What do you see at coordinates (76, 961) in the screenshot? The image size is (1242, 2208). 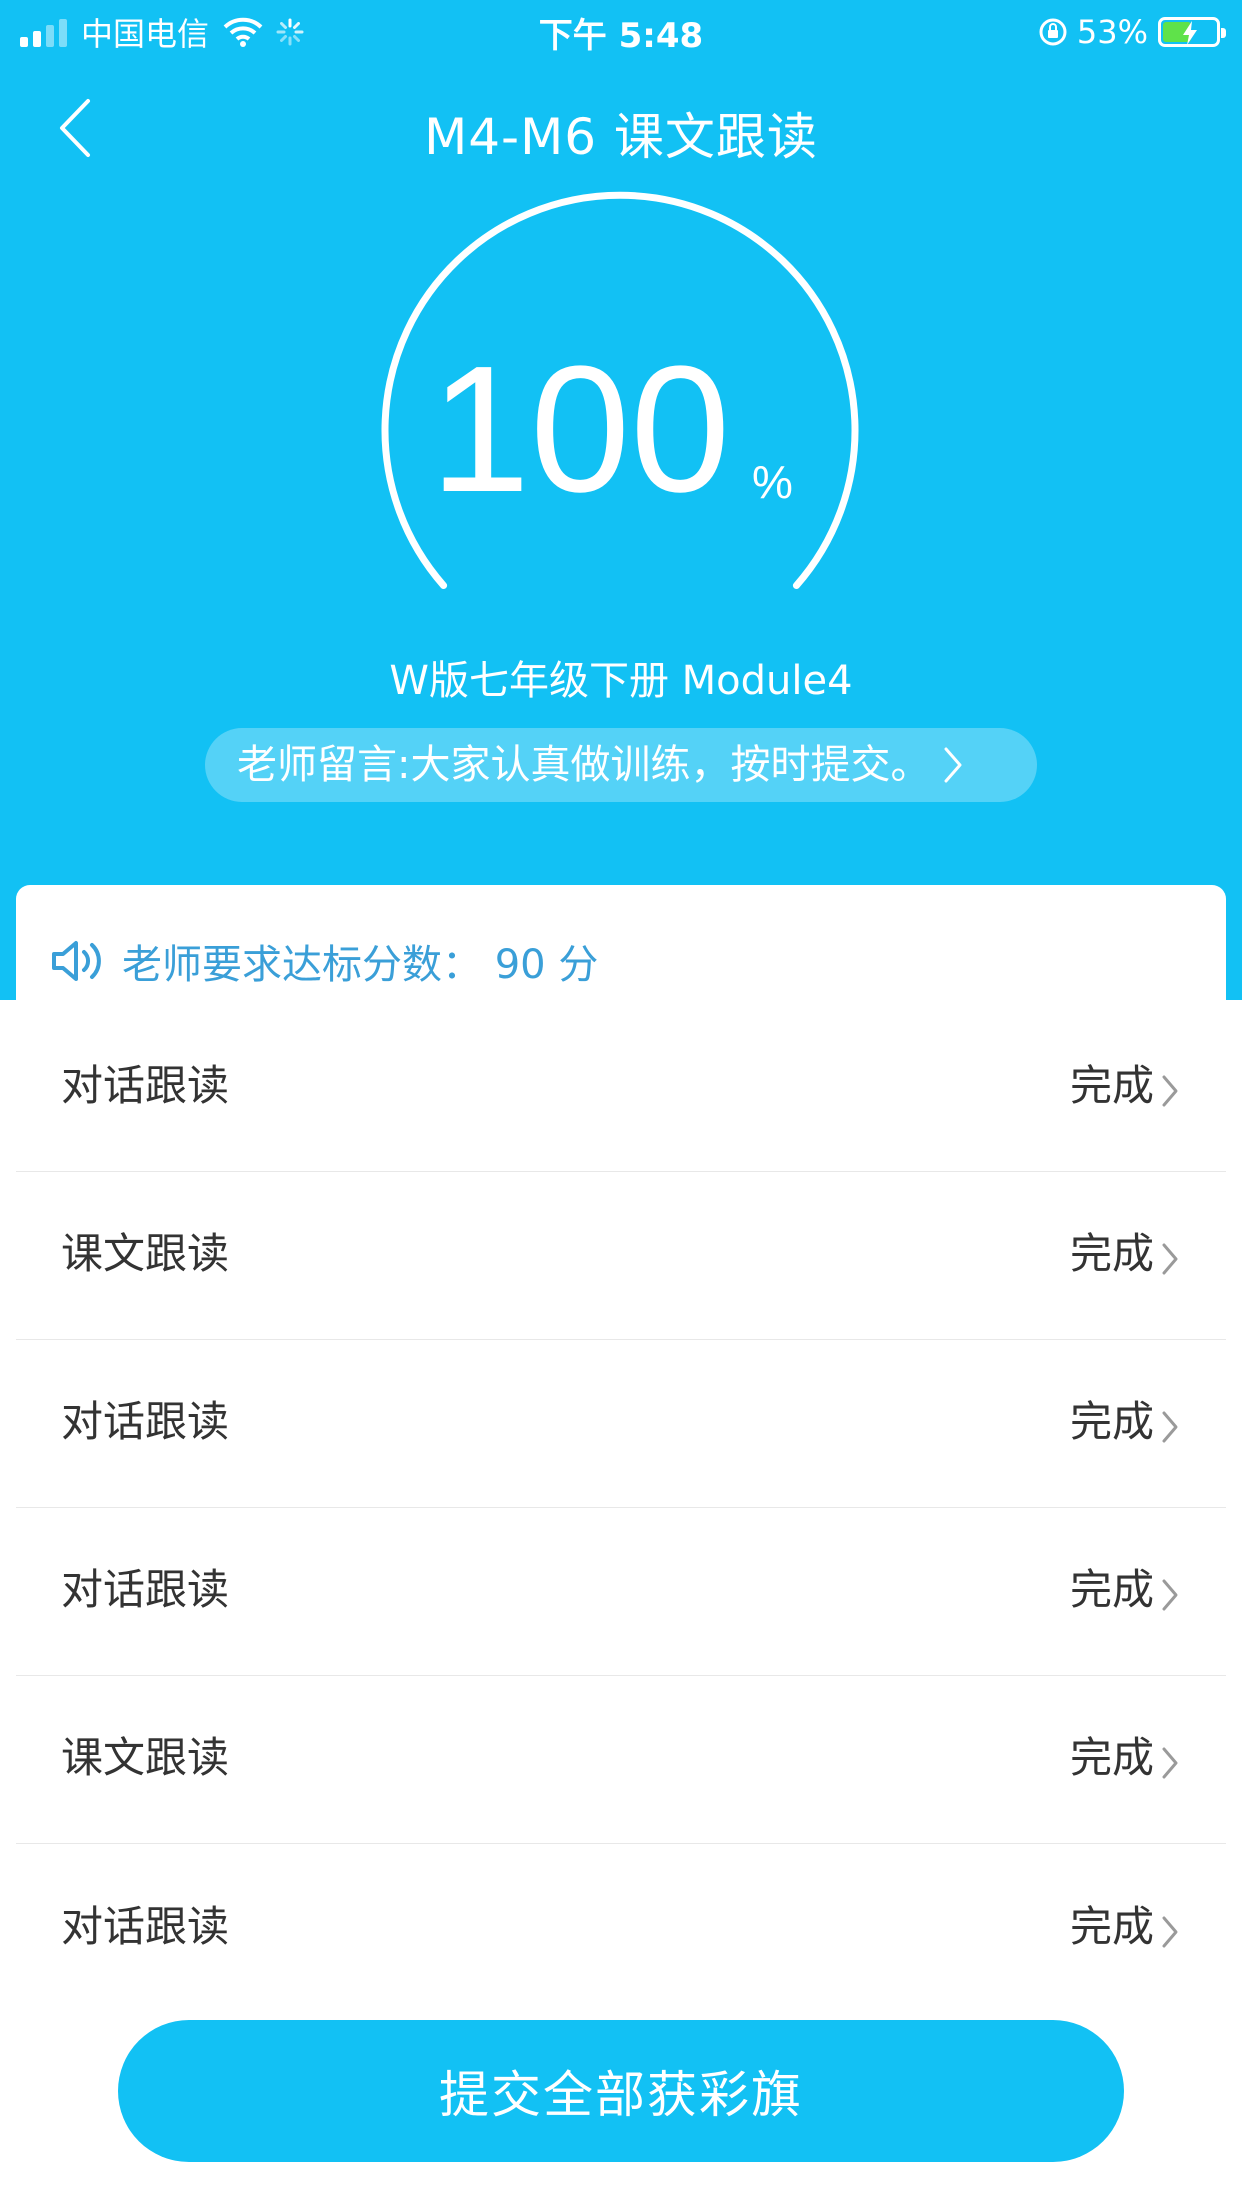 I see `speaker-icon` at bounding box center [76, 961].